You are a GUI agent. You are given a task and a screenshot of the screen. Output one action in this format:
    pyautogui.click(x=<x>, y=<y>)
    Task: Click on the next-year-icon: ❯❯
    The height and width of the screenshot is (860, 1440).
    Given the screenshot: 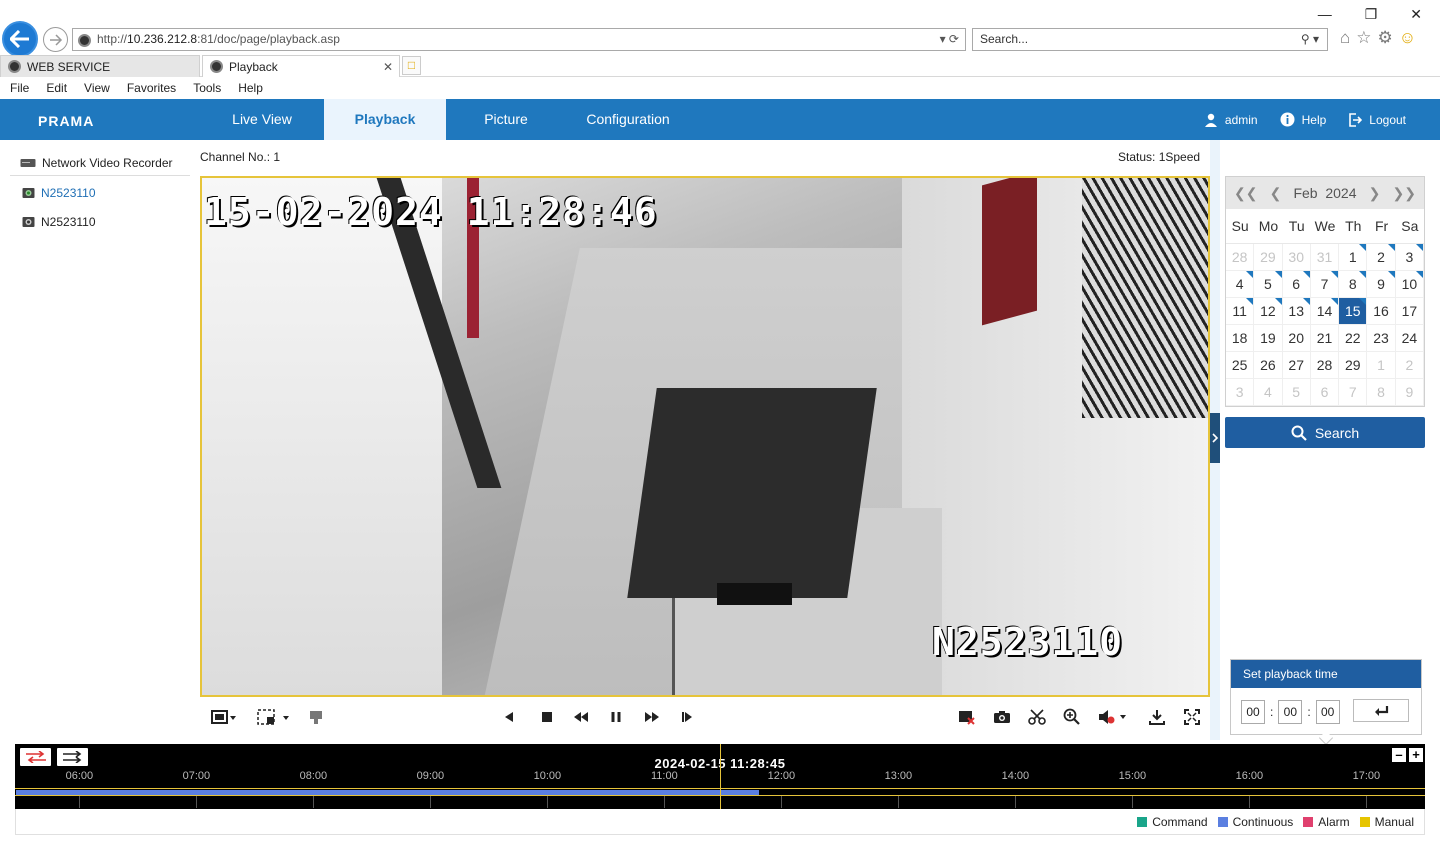 What is the action you would take?
    pyautogui.click(x=1404, y=193)
    